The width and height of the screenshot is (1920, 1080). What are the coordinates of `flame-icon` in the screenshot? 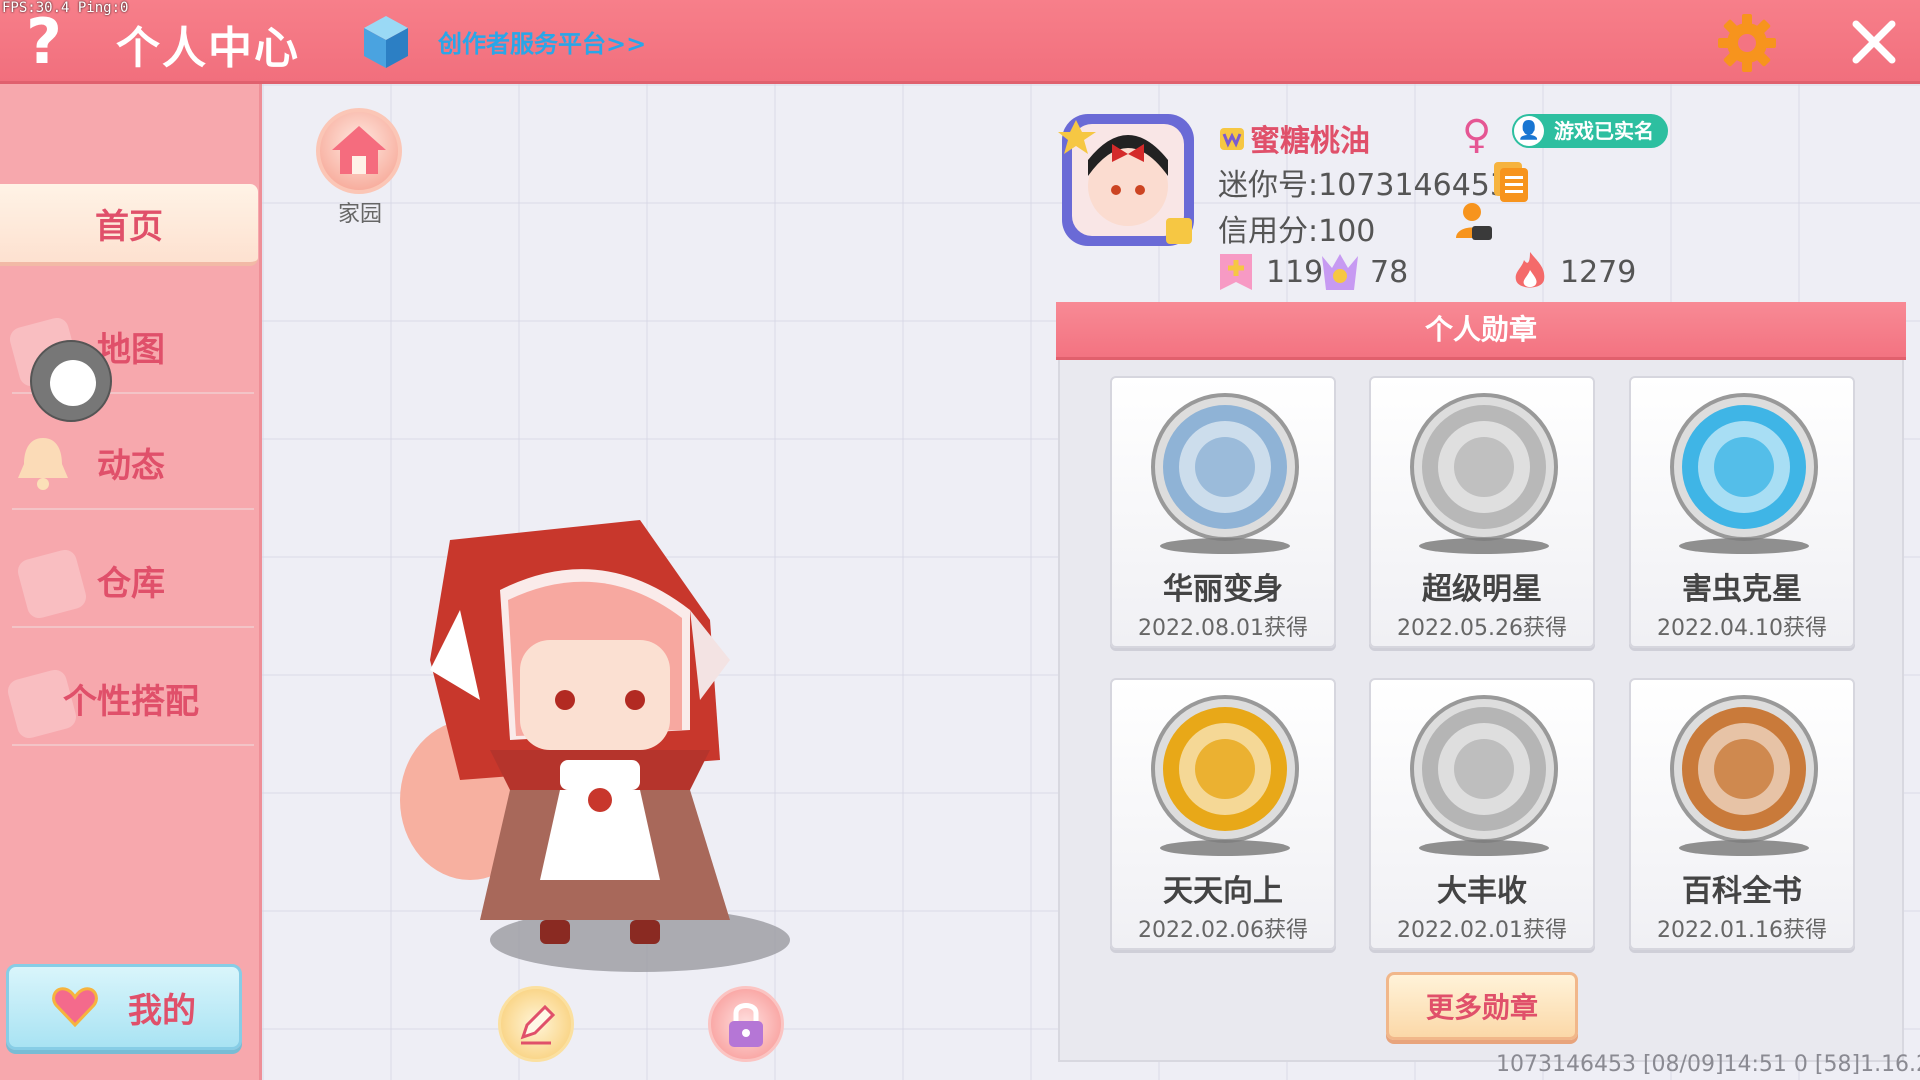 It's located at (1530, 270).